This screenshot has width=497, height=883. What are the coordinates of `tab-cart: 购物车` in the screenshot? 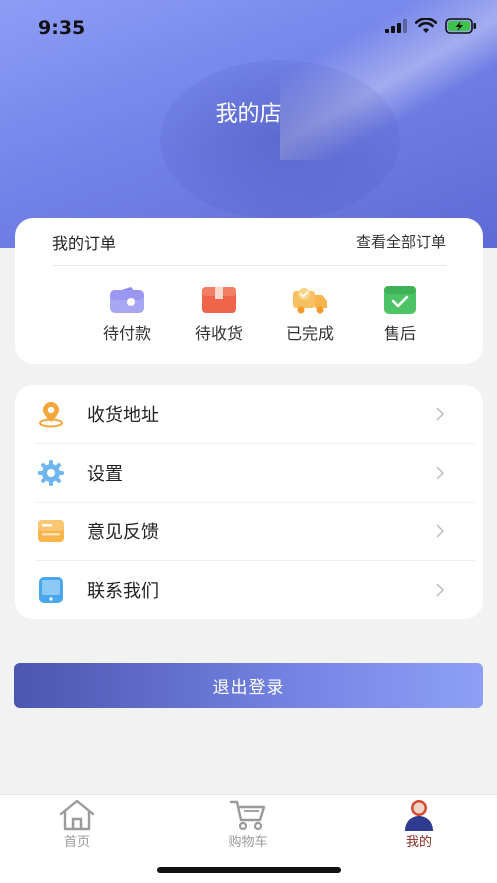 It's located at (248, 824).